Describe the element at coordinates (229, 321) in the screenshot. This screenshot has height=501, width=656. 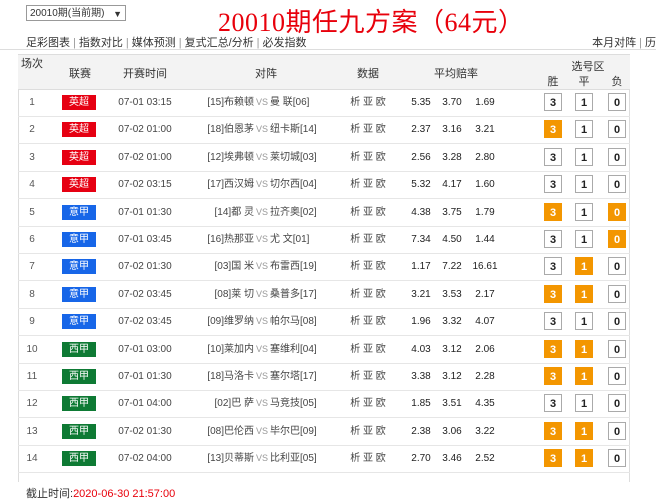
I see `home-team: [09]维罗纳` at that location.